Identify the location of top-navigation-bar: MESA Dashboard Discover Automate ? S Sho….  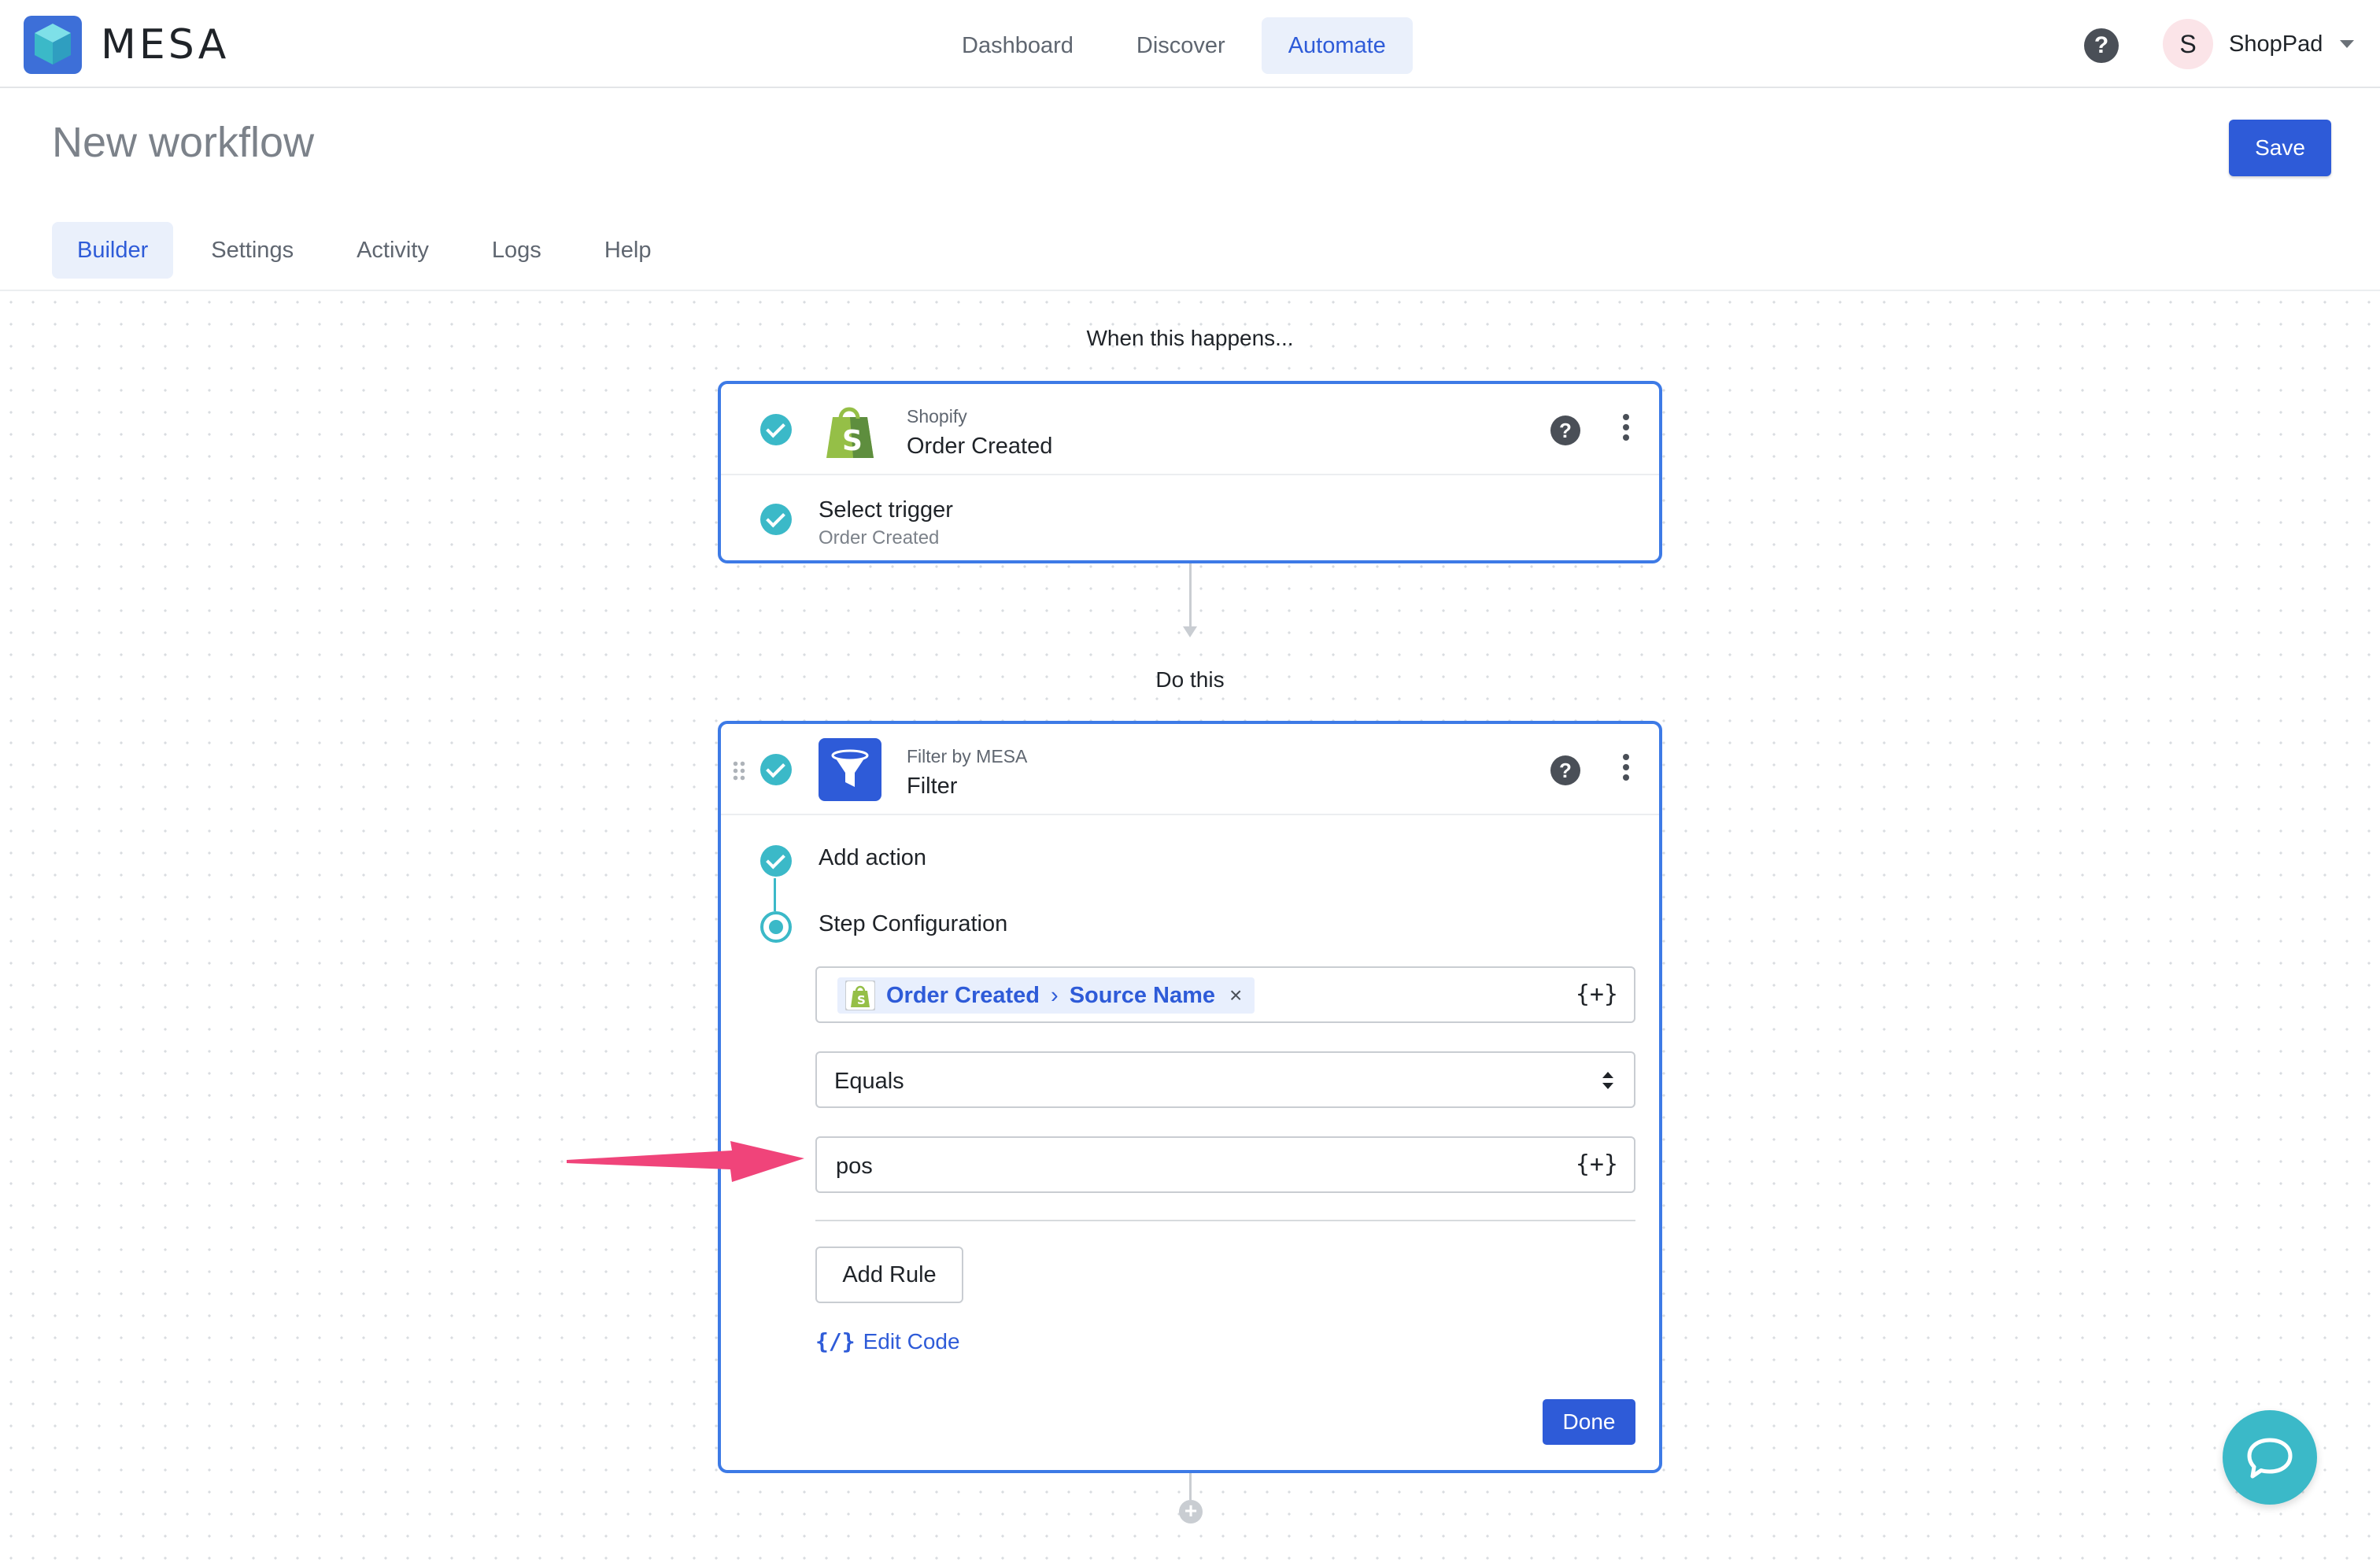
(1190, 44).